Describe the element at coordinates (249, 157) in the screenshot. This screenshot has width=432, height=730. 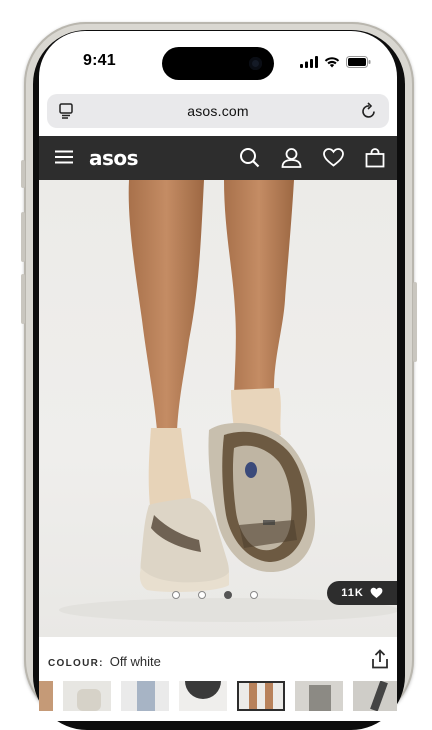
I see `search-icon` at that location.